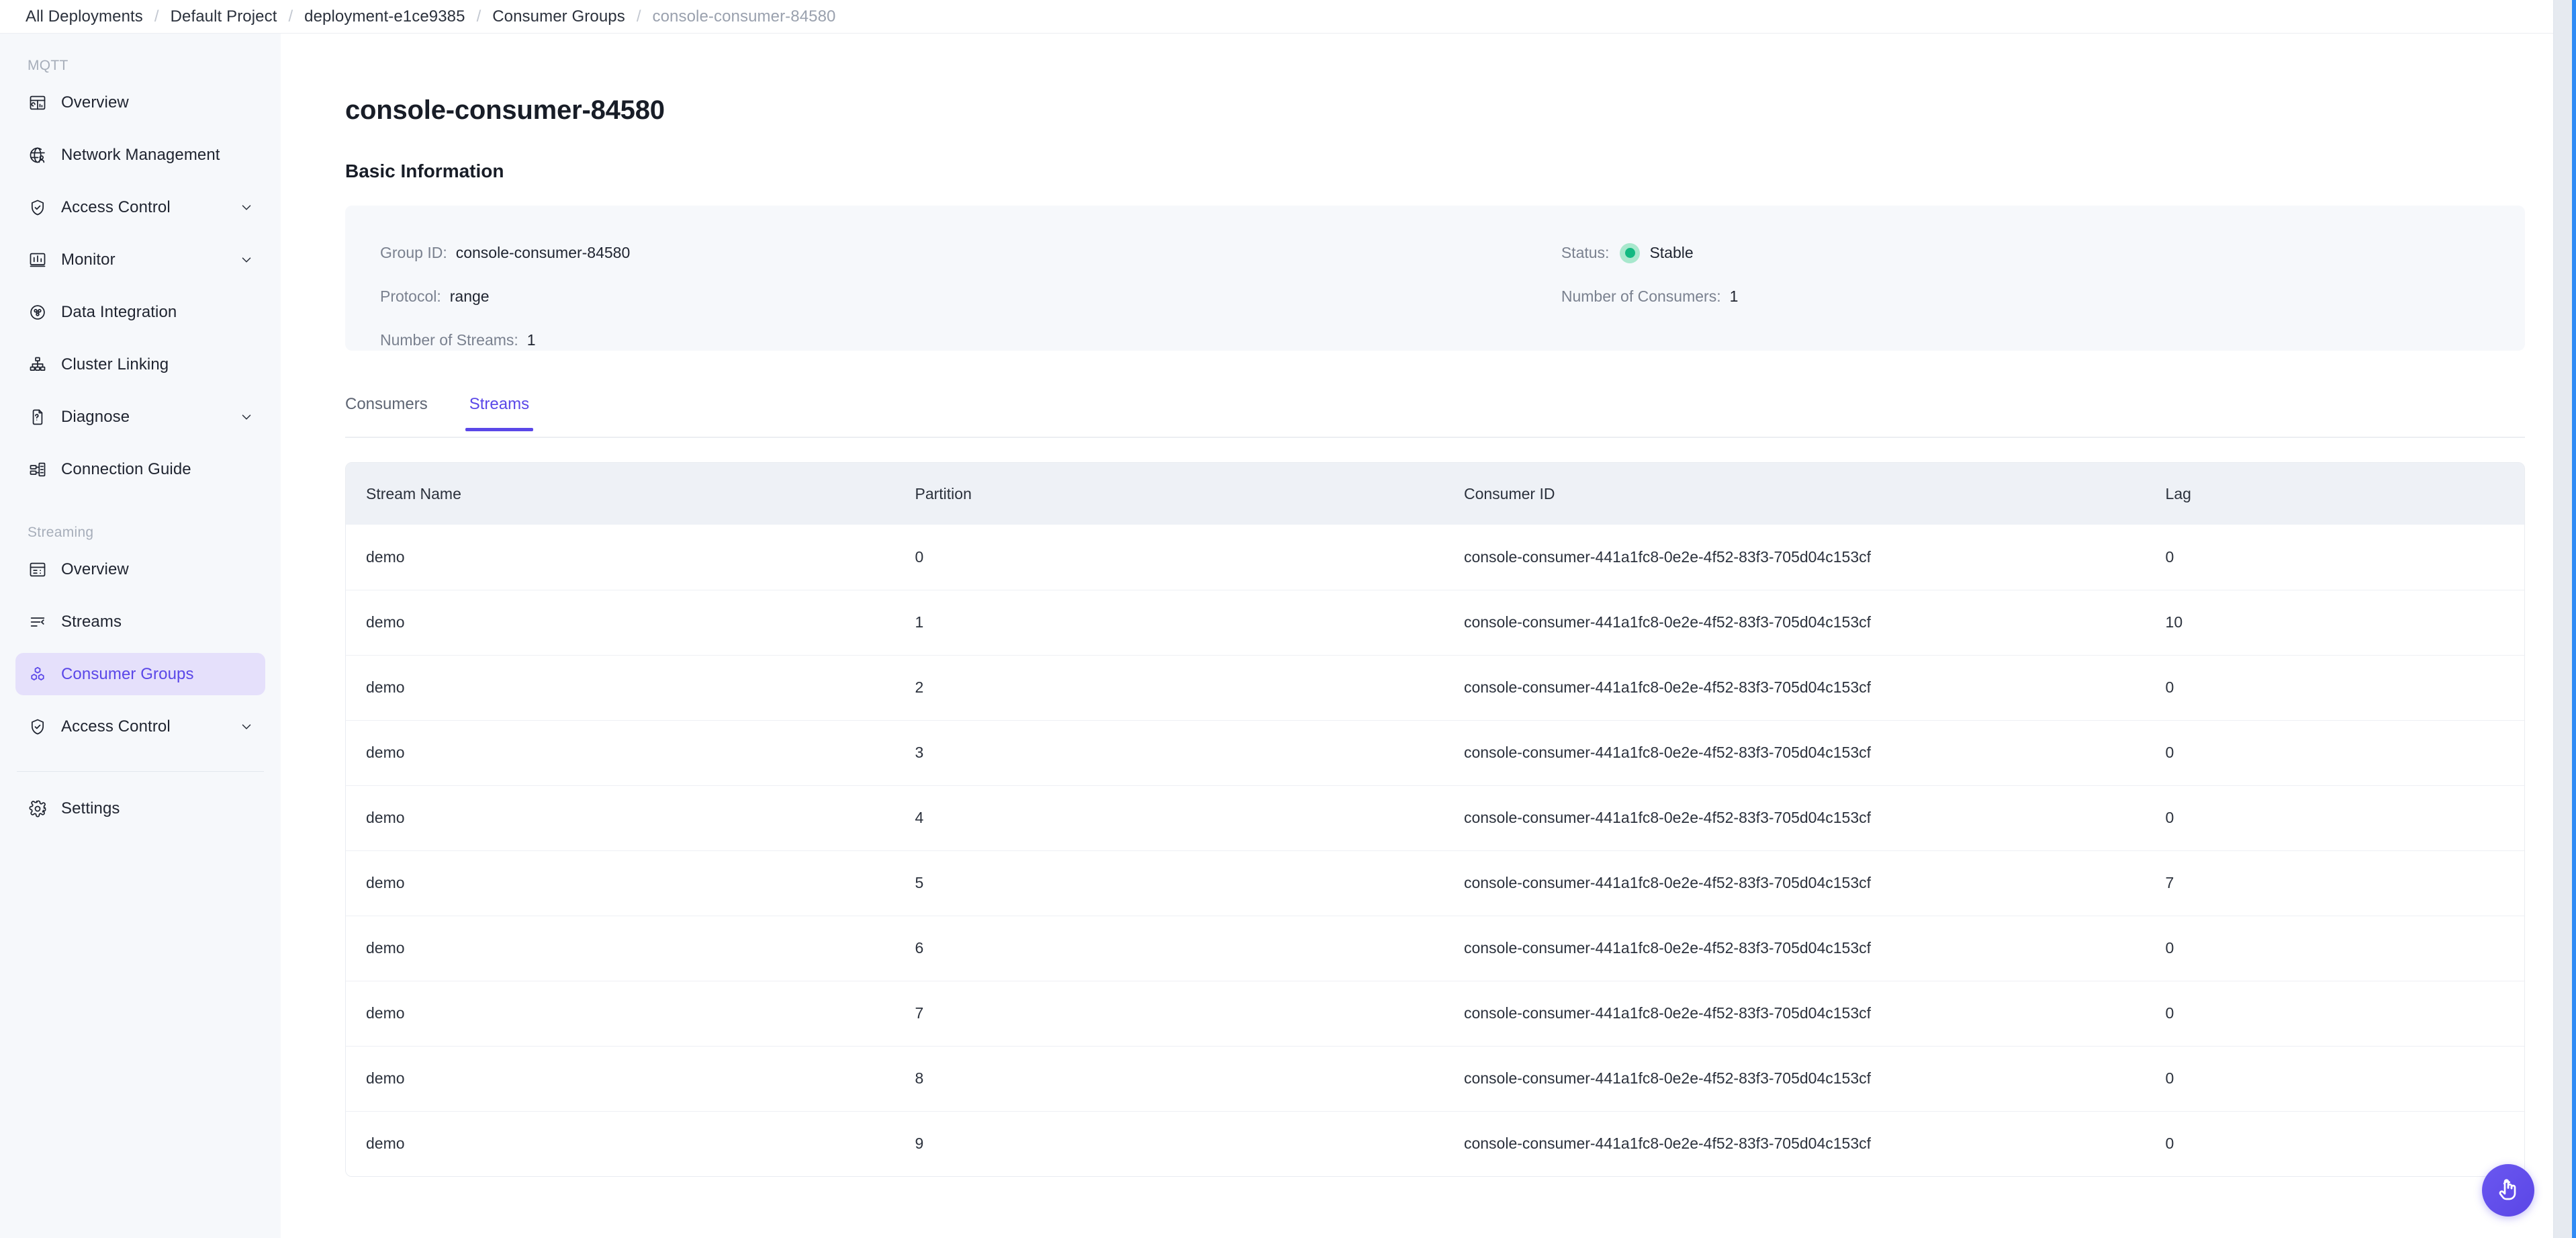 The image size is (2576, 1238). Describe the element at coordinates (2043, 253) in the screenshot. I see `info-row: Status: Stable` at that location.